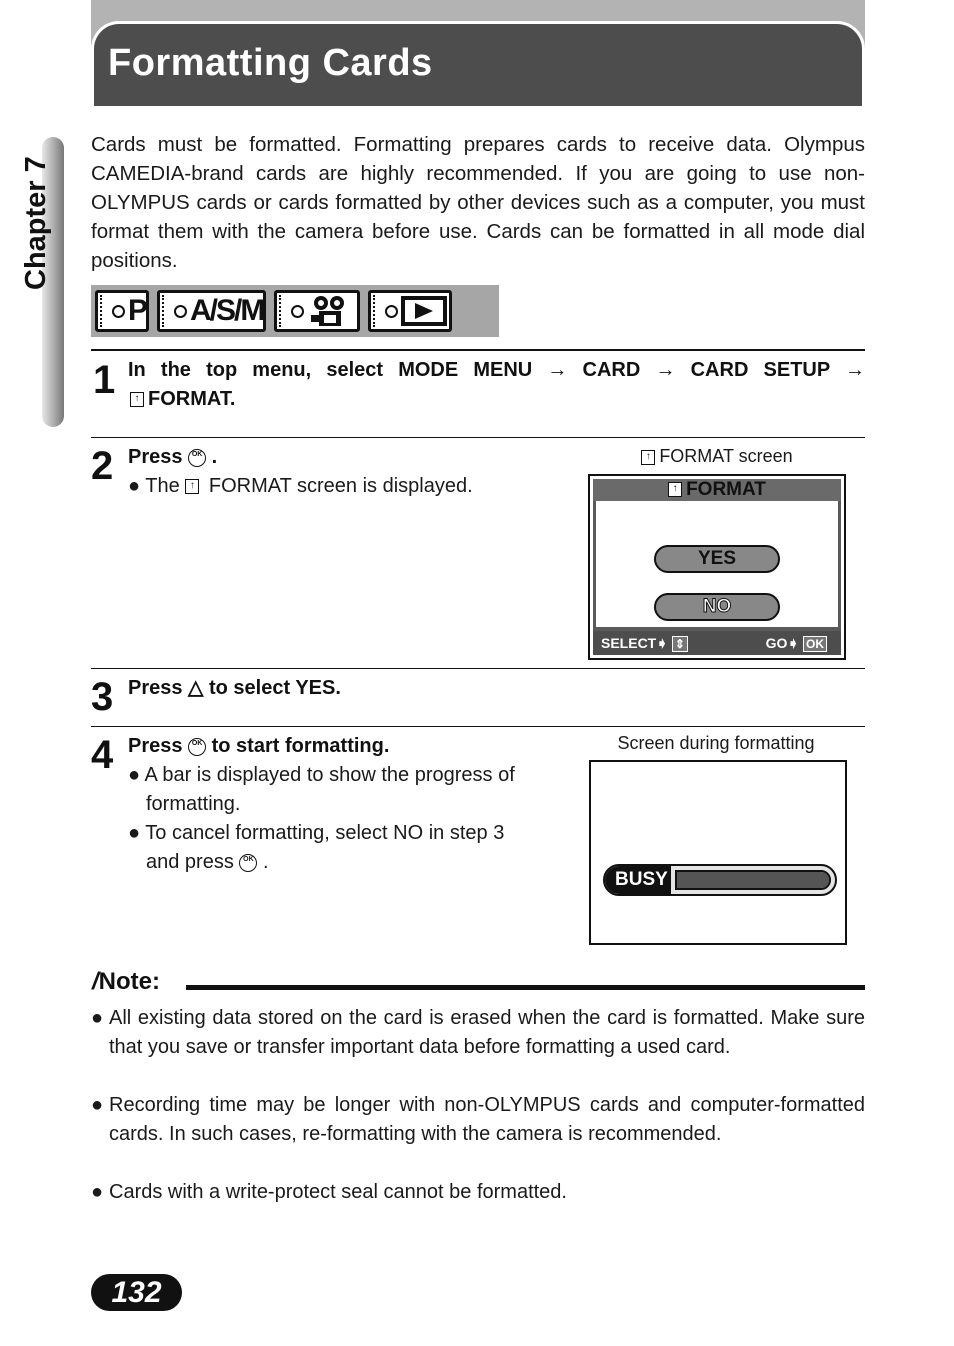 This screenshot has width=954, height=1346. Describe the element at coordinates (717, 559) in the screenshot. I see `yes-option: YES` at that location.